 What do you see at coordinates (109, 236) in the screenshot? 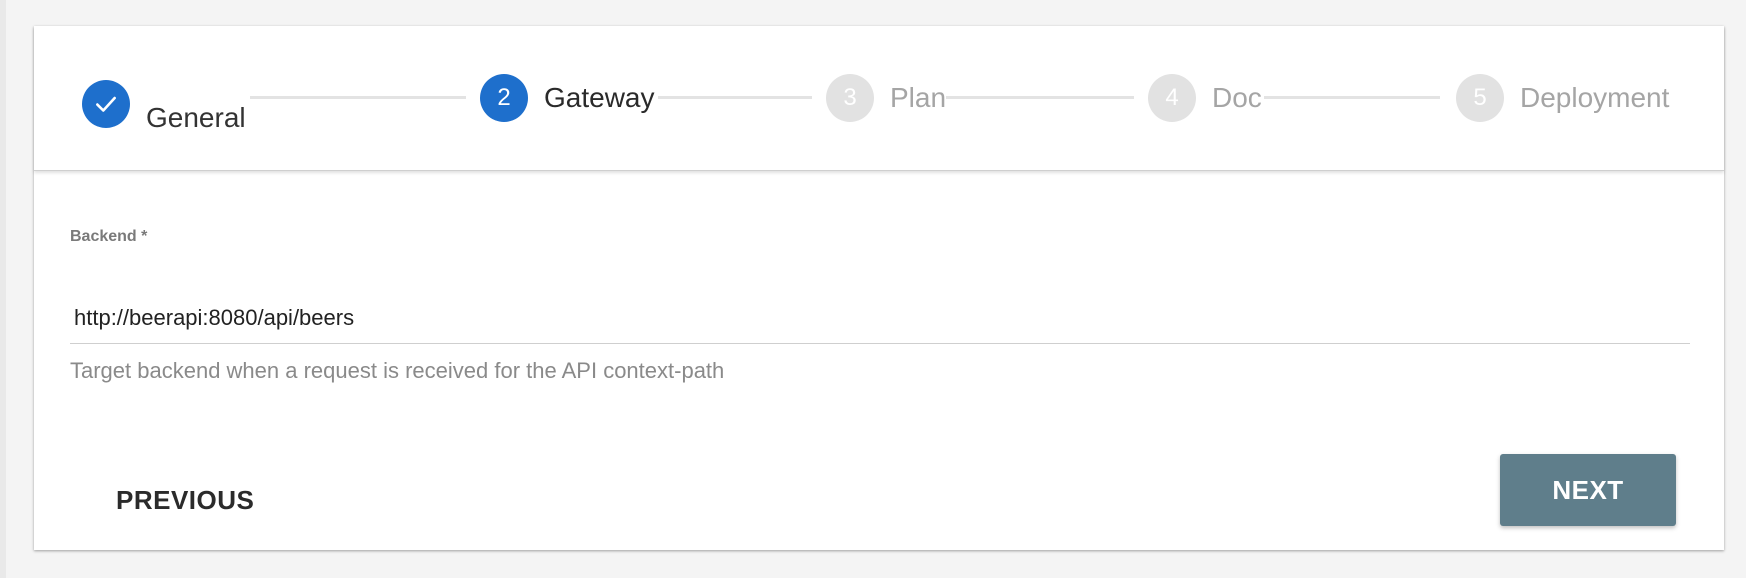
I see `backend-label: Backend *` at bounding box center [109, 236].